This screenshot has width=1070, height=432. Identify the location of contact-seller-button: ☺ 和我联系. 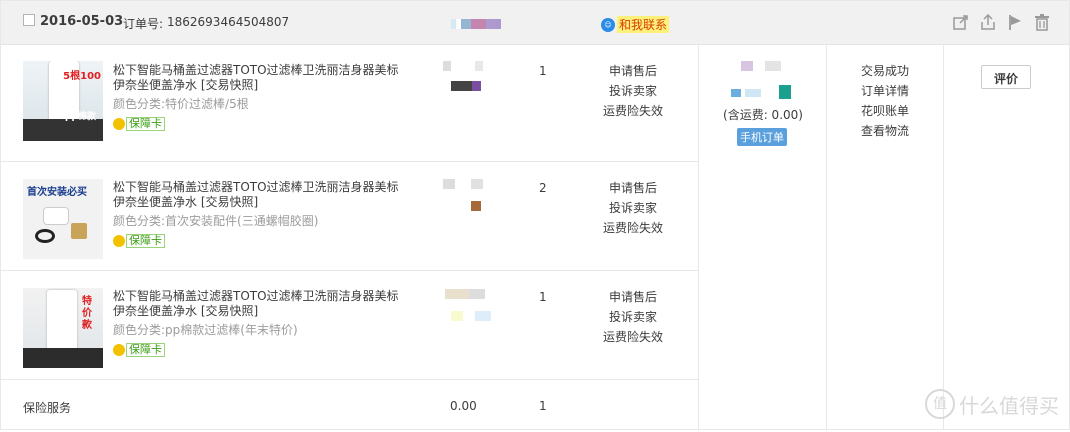
(635, 24).